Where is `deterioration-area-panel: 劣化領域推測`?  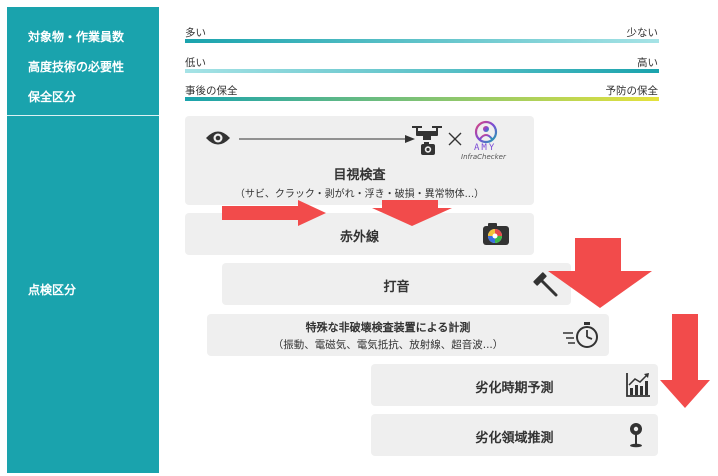 deterioration-area-panel: 劣化領域推測 is located at coordinates (514, 435).